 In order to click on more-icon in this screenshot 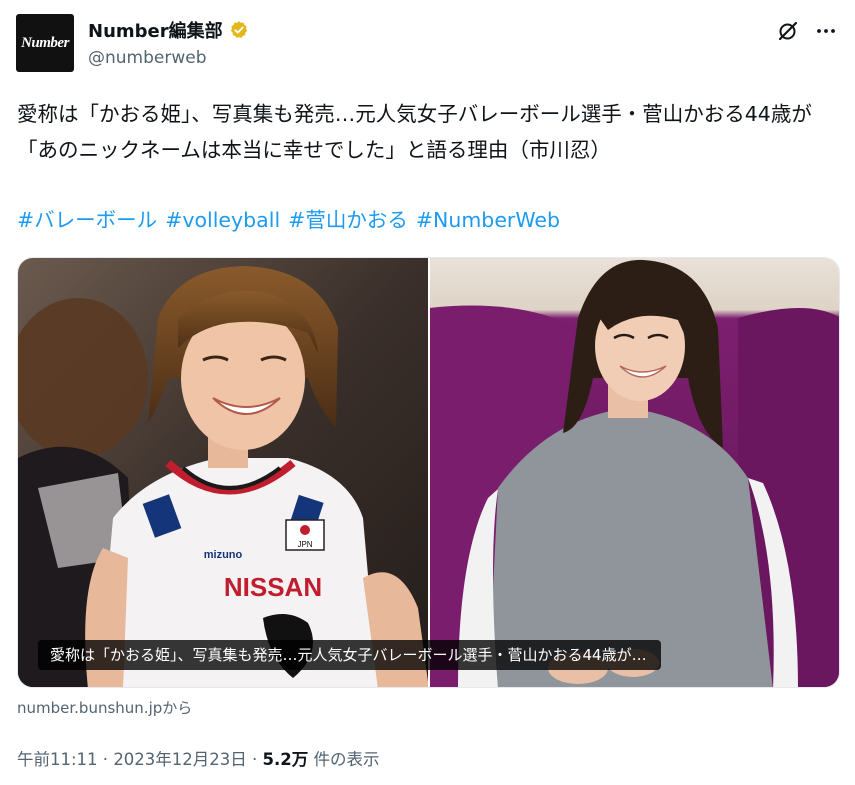, I will do `click(826, 31)`.